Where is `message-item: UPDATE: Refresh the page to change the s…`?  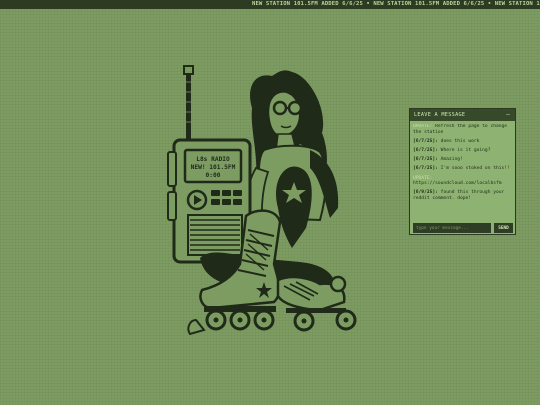 message-item: UPDATE: Refresh the page to change the s… is located at coordinates (460, 129).